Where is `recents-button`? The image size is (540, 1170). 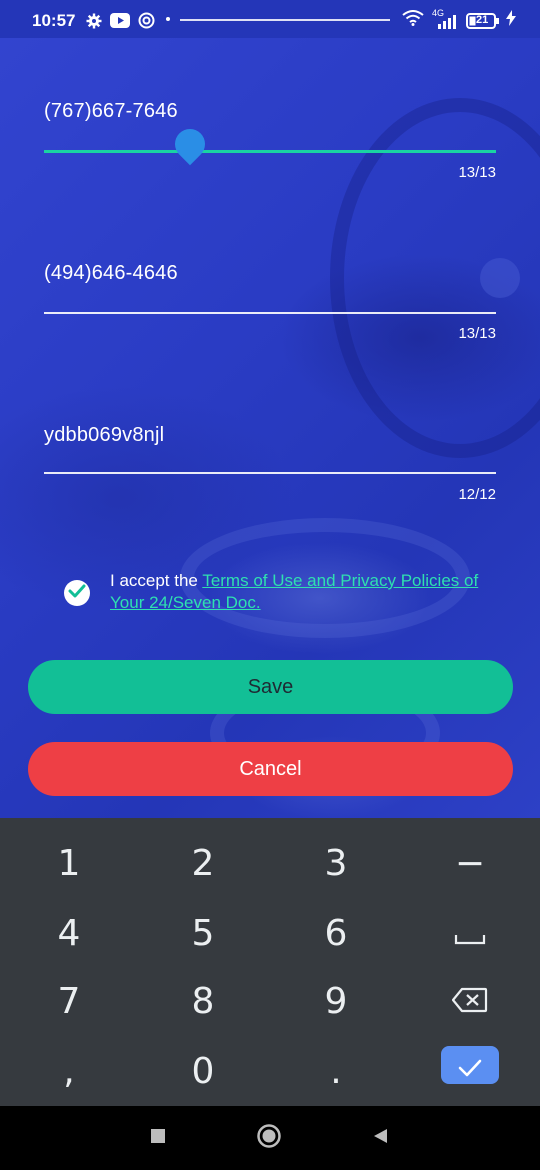
recents-button is located at coordinates (158, 1138).